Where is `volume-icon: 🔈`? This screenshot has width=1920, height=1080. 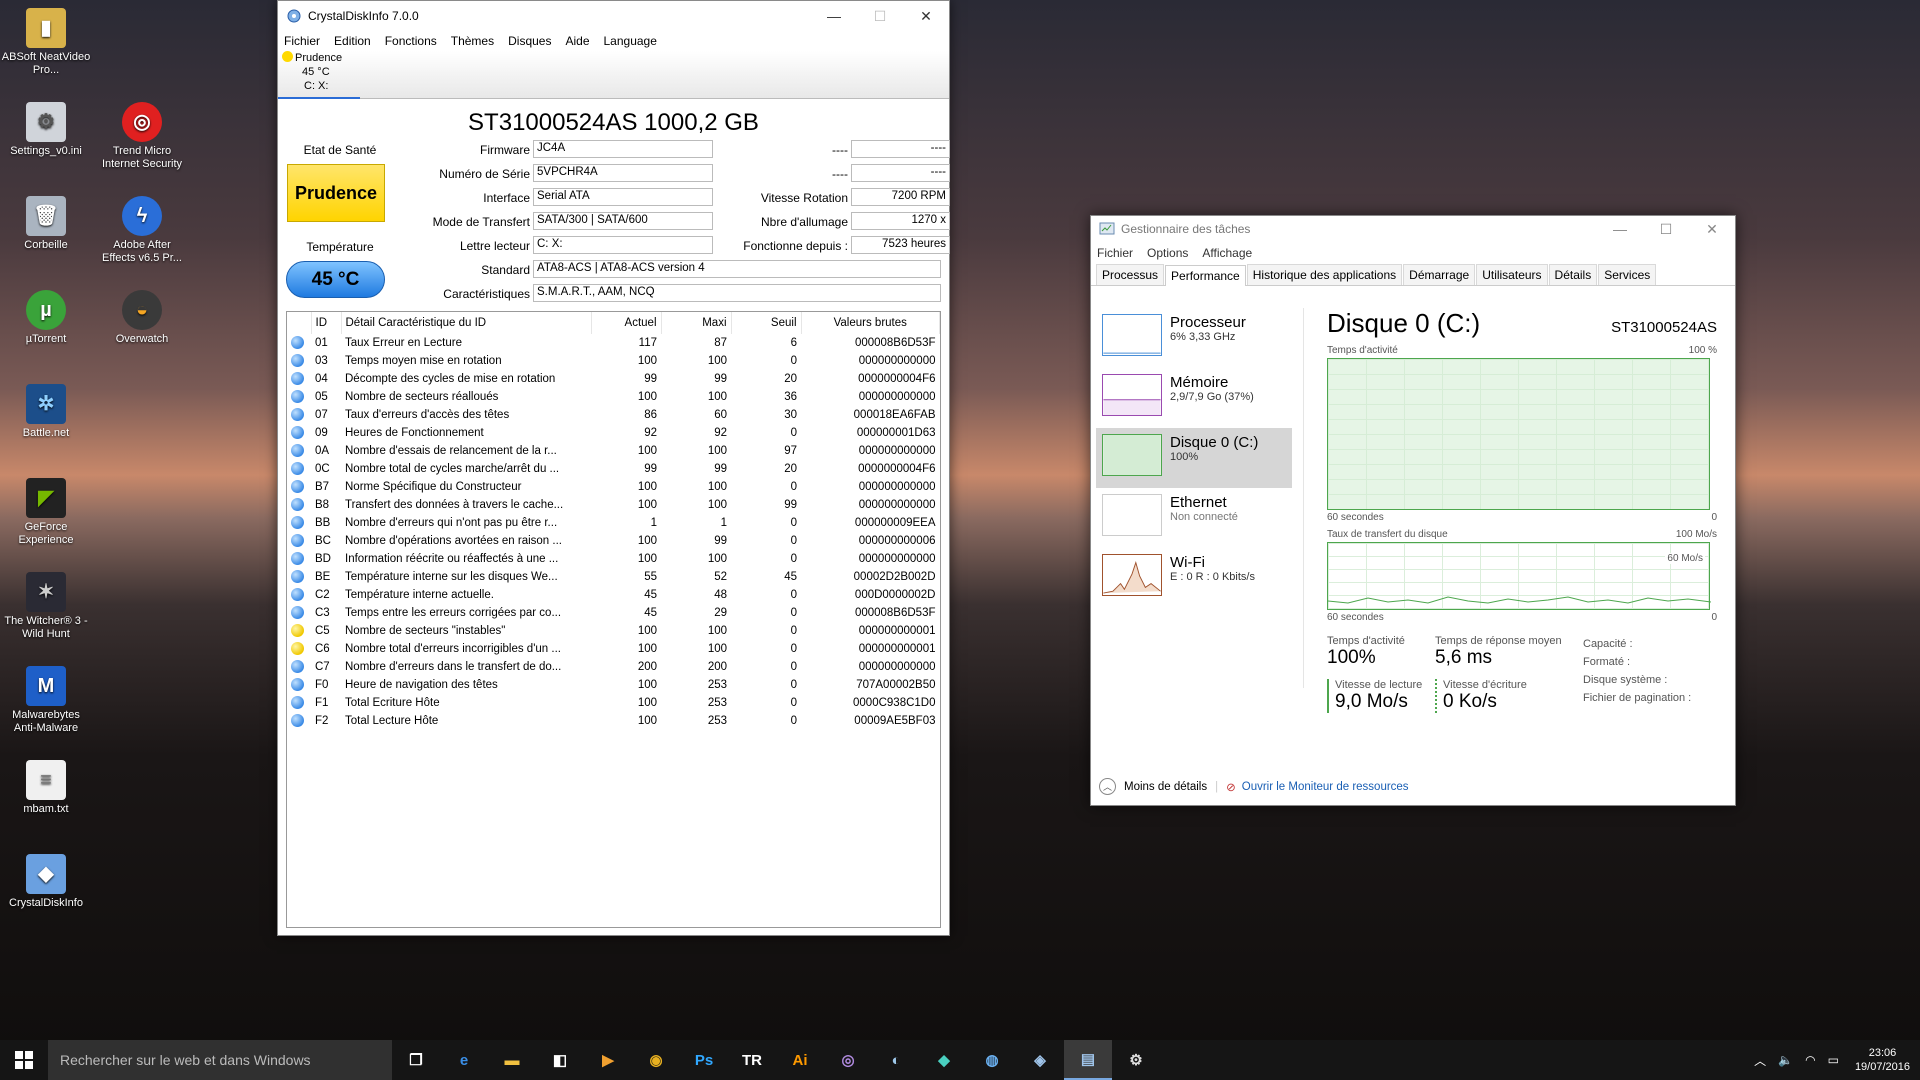
volume-icon: 🔈 is located at coordinates (1785, 1060).